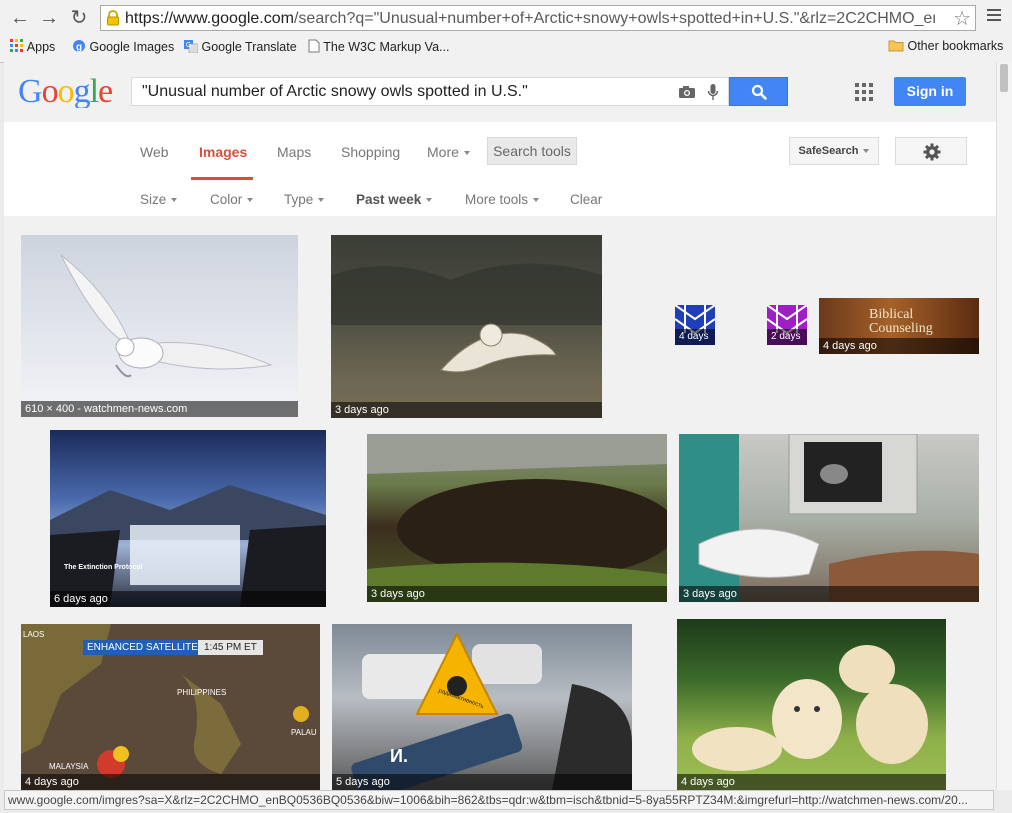 The height and width of the screenshot is (813, 1012). What do you see at coordinates (1004, 78) in the screenshot?
I see `scrollbar-thumb` at bounding box center [1004, 78].